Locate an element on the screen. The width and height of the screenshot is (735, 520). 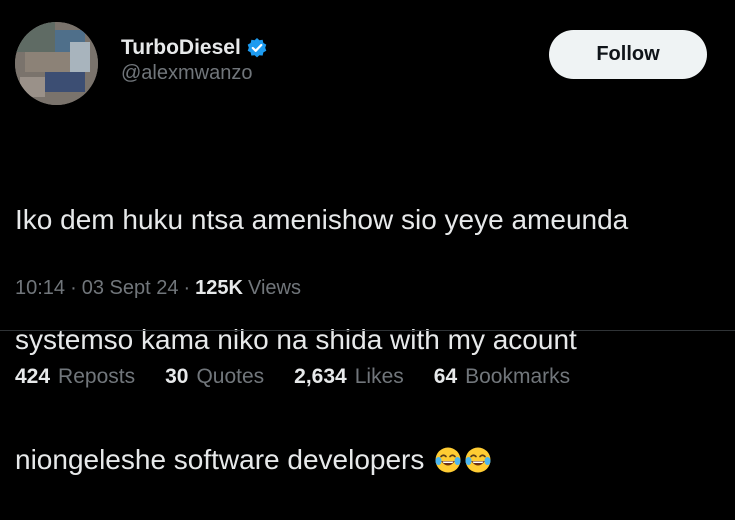
tweet-time: 10:14 is located at coordinates (40, 288).